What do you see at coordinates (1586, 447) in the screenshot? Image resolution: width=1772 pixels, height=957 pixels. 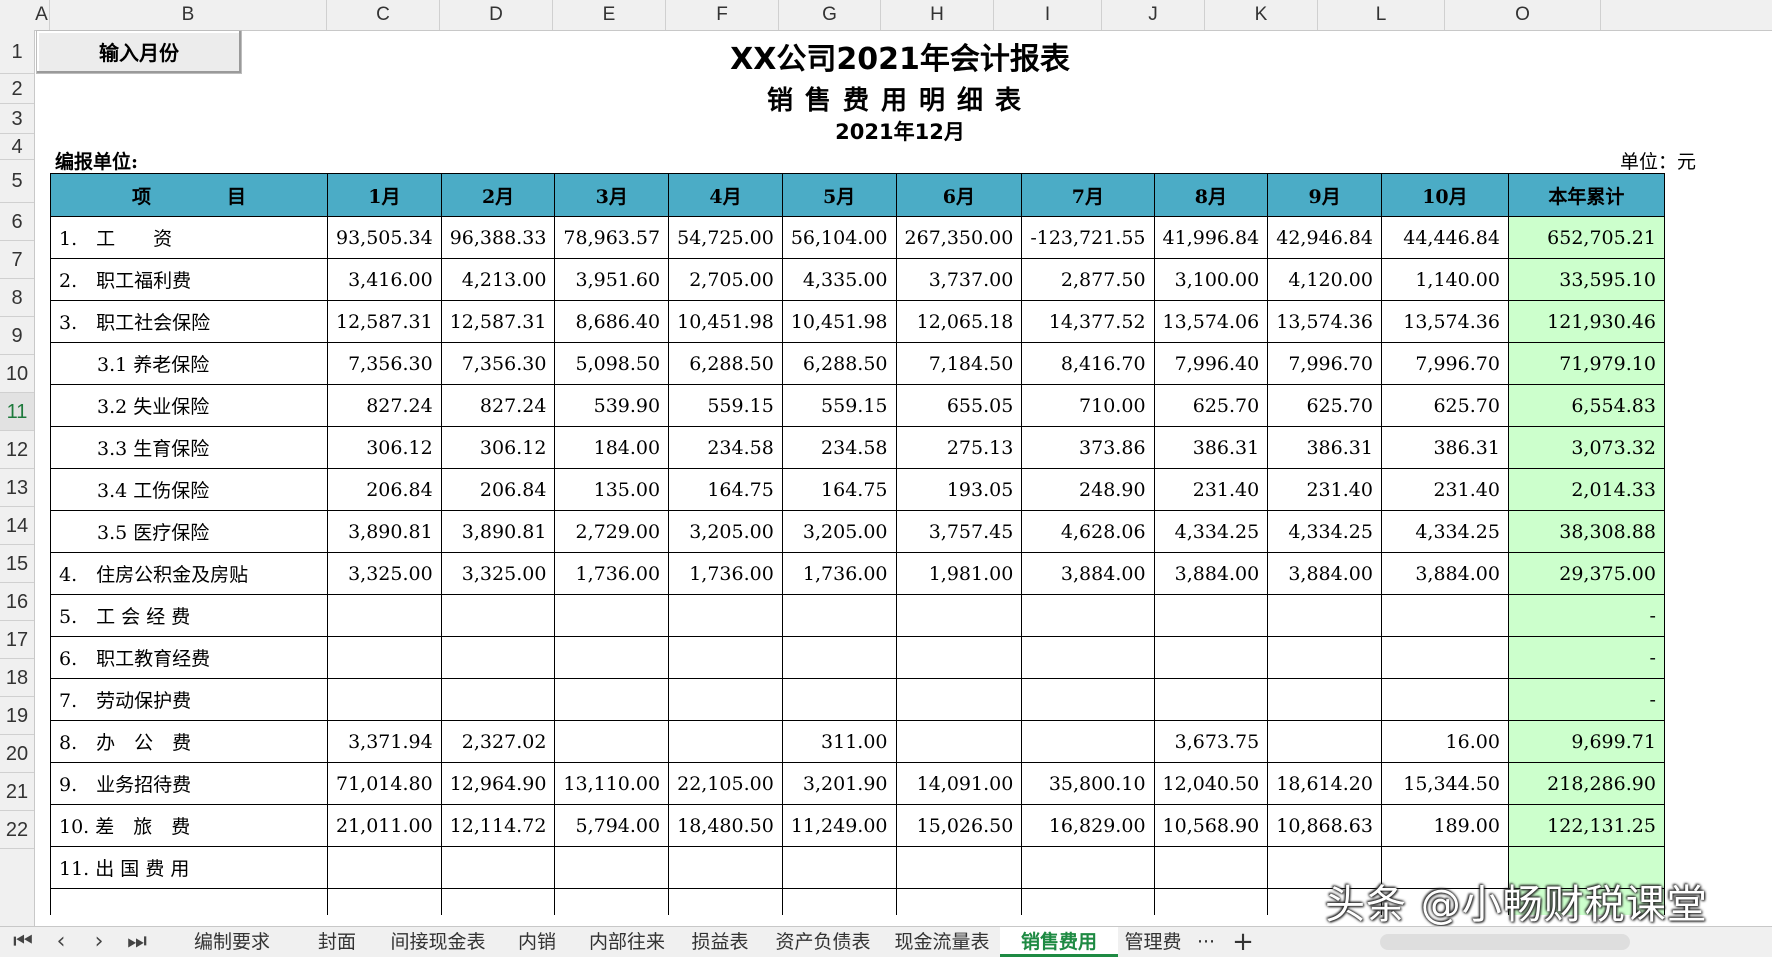 I see `ytd-total-cell: 3,073.32` at bounding box center [1586, 447].